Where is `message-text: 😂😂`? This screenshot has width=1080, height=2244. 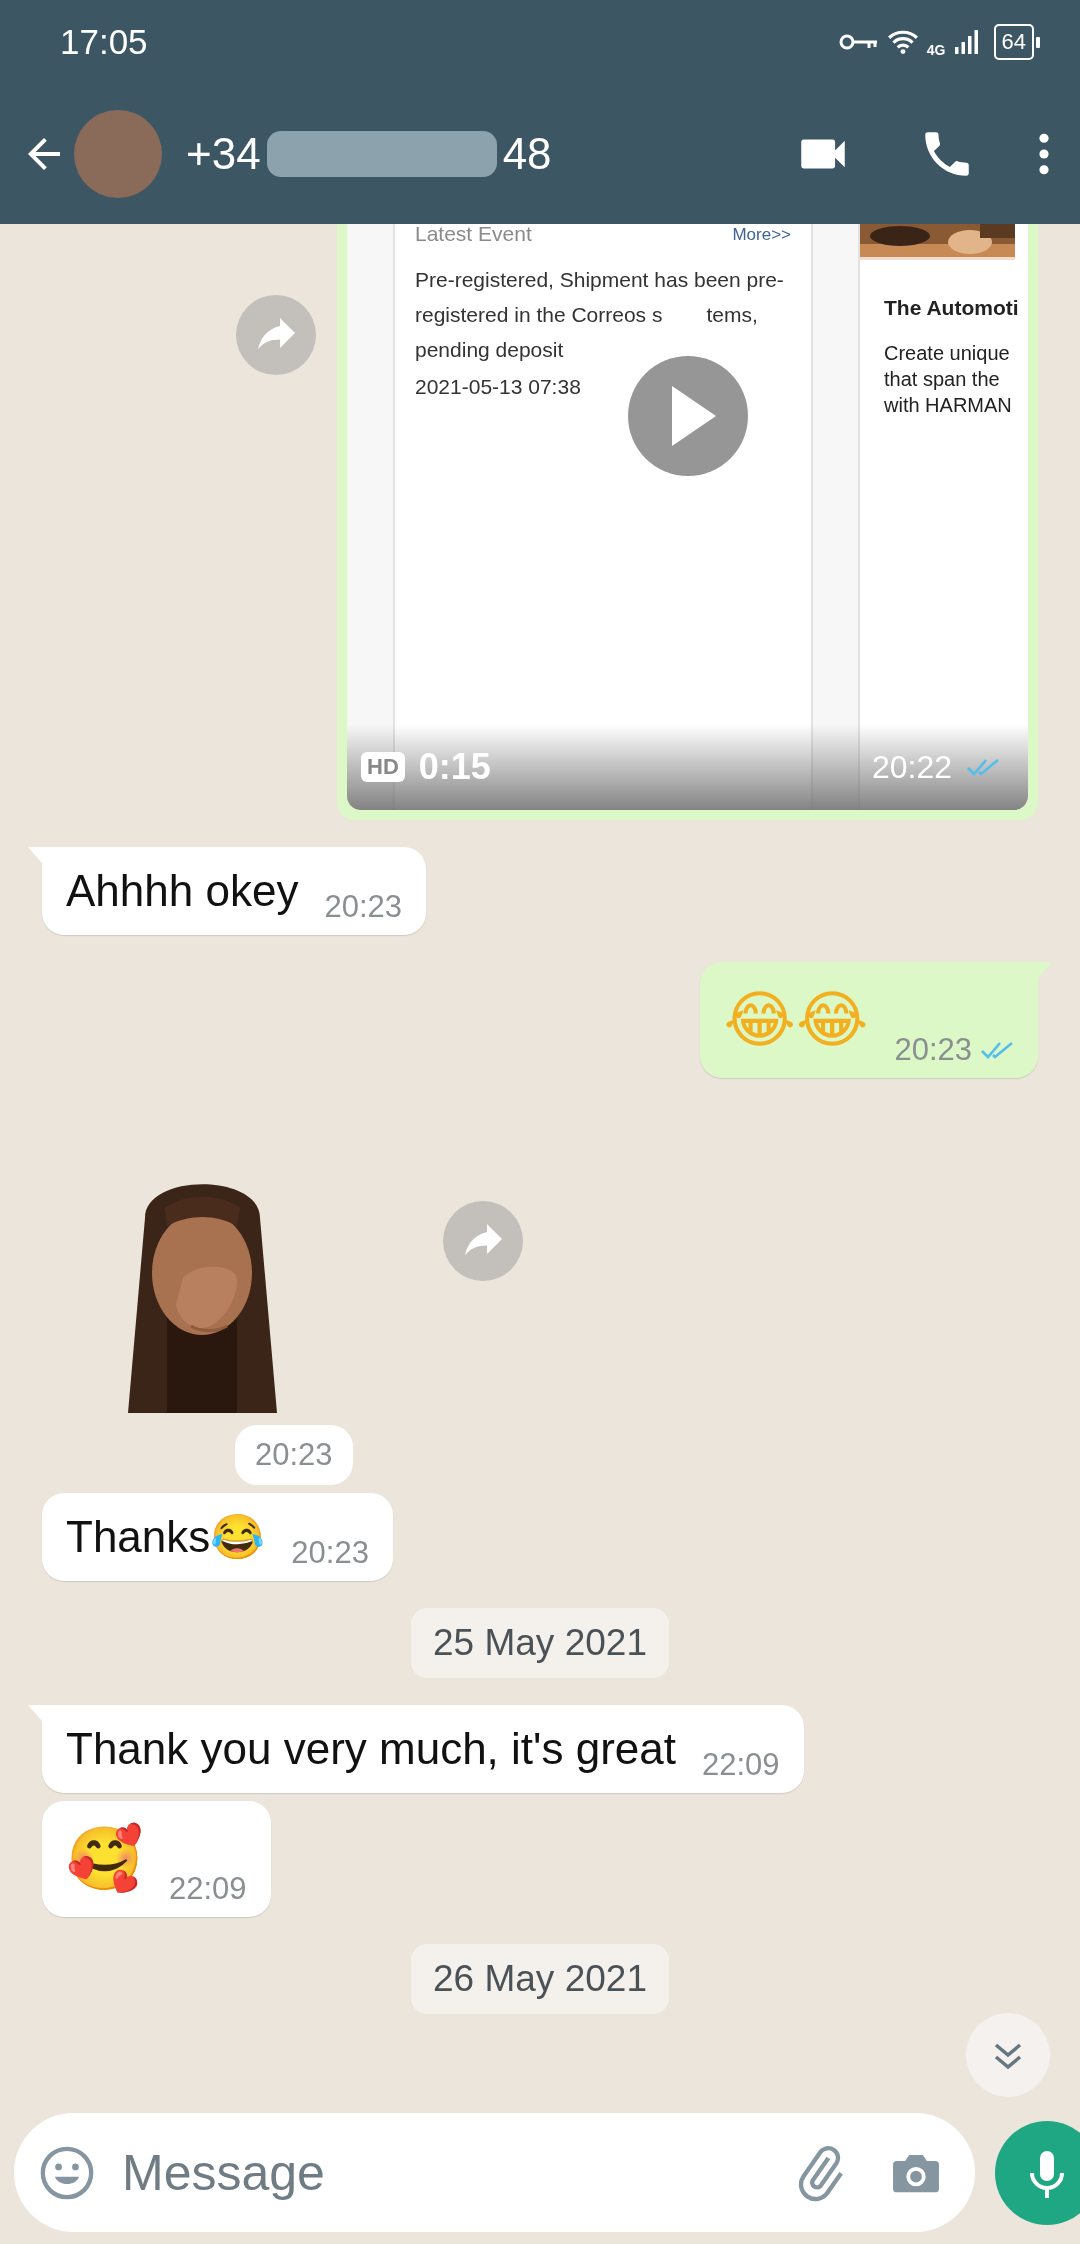
message-text: 😂😂 is located at coordinates (796, 1020).